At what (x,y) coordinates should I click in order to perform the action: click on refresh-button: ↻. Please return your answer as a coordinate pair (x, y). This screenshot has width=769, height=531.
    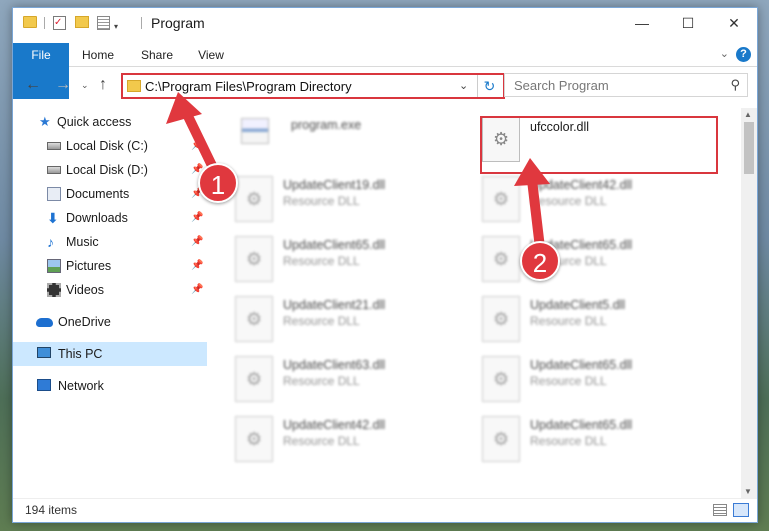
    Looking at the image, I should click on (489, 86).